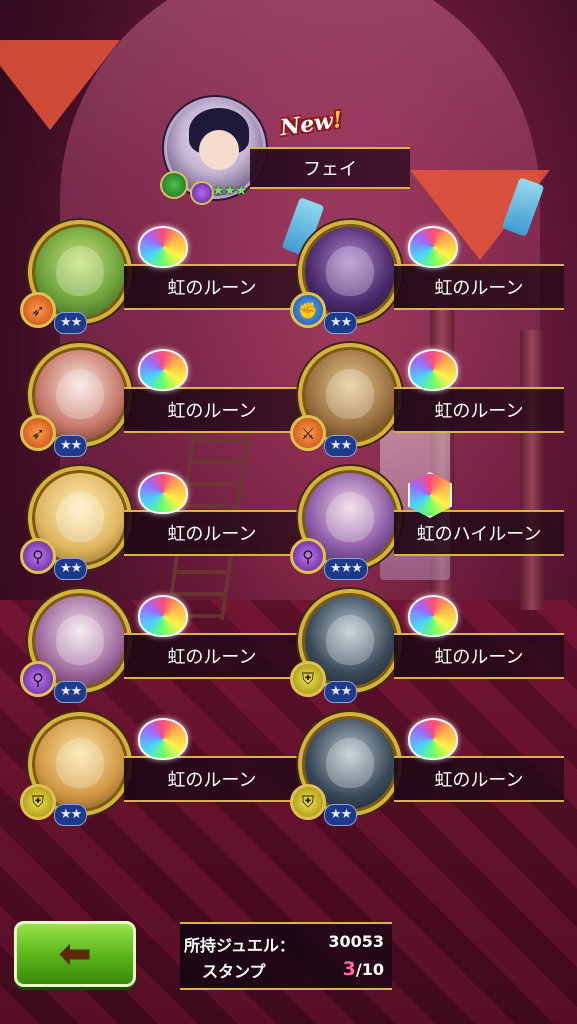 This screenshot has width=577, height=1024. Describe the element at coordinates (174, 185) in the screenshot. I see `bow-icon` at that location.